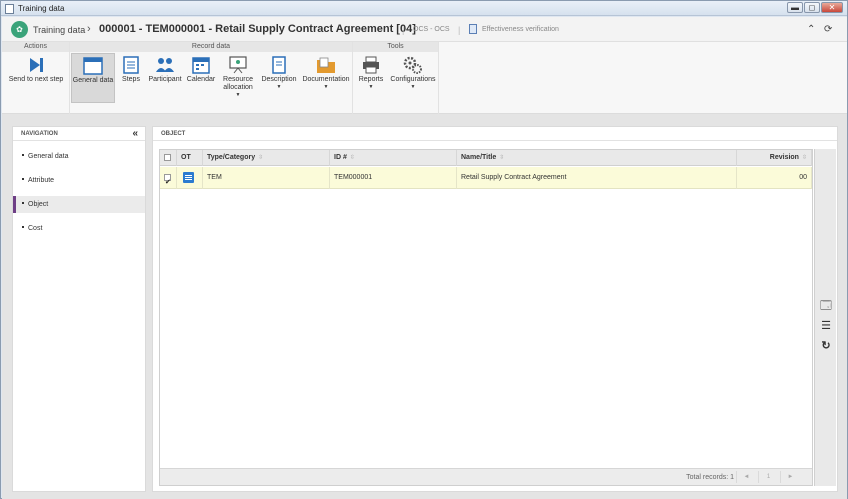 This screenshot has width=848, height=499. What do you see at coordinates (473, 29) in the screenshot?
I see `verification-icon` at bounding box center [473, 29].